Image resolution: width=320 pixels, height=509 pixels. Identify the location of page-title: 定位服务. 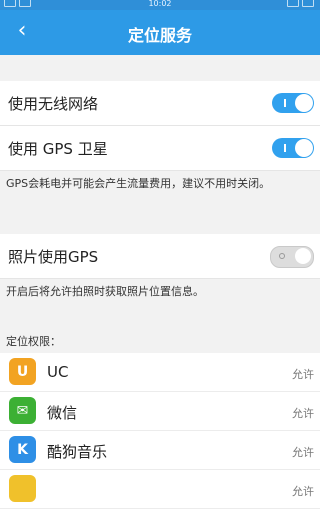
(159, 35).